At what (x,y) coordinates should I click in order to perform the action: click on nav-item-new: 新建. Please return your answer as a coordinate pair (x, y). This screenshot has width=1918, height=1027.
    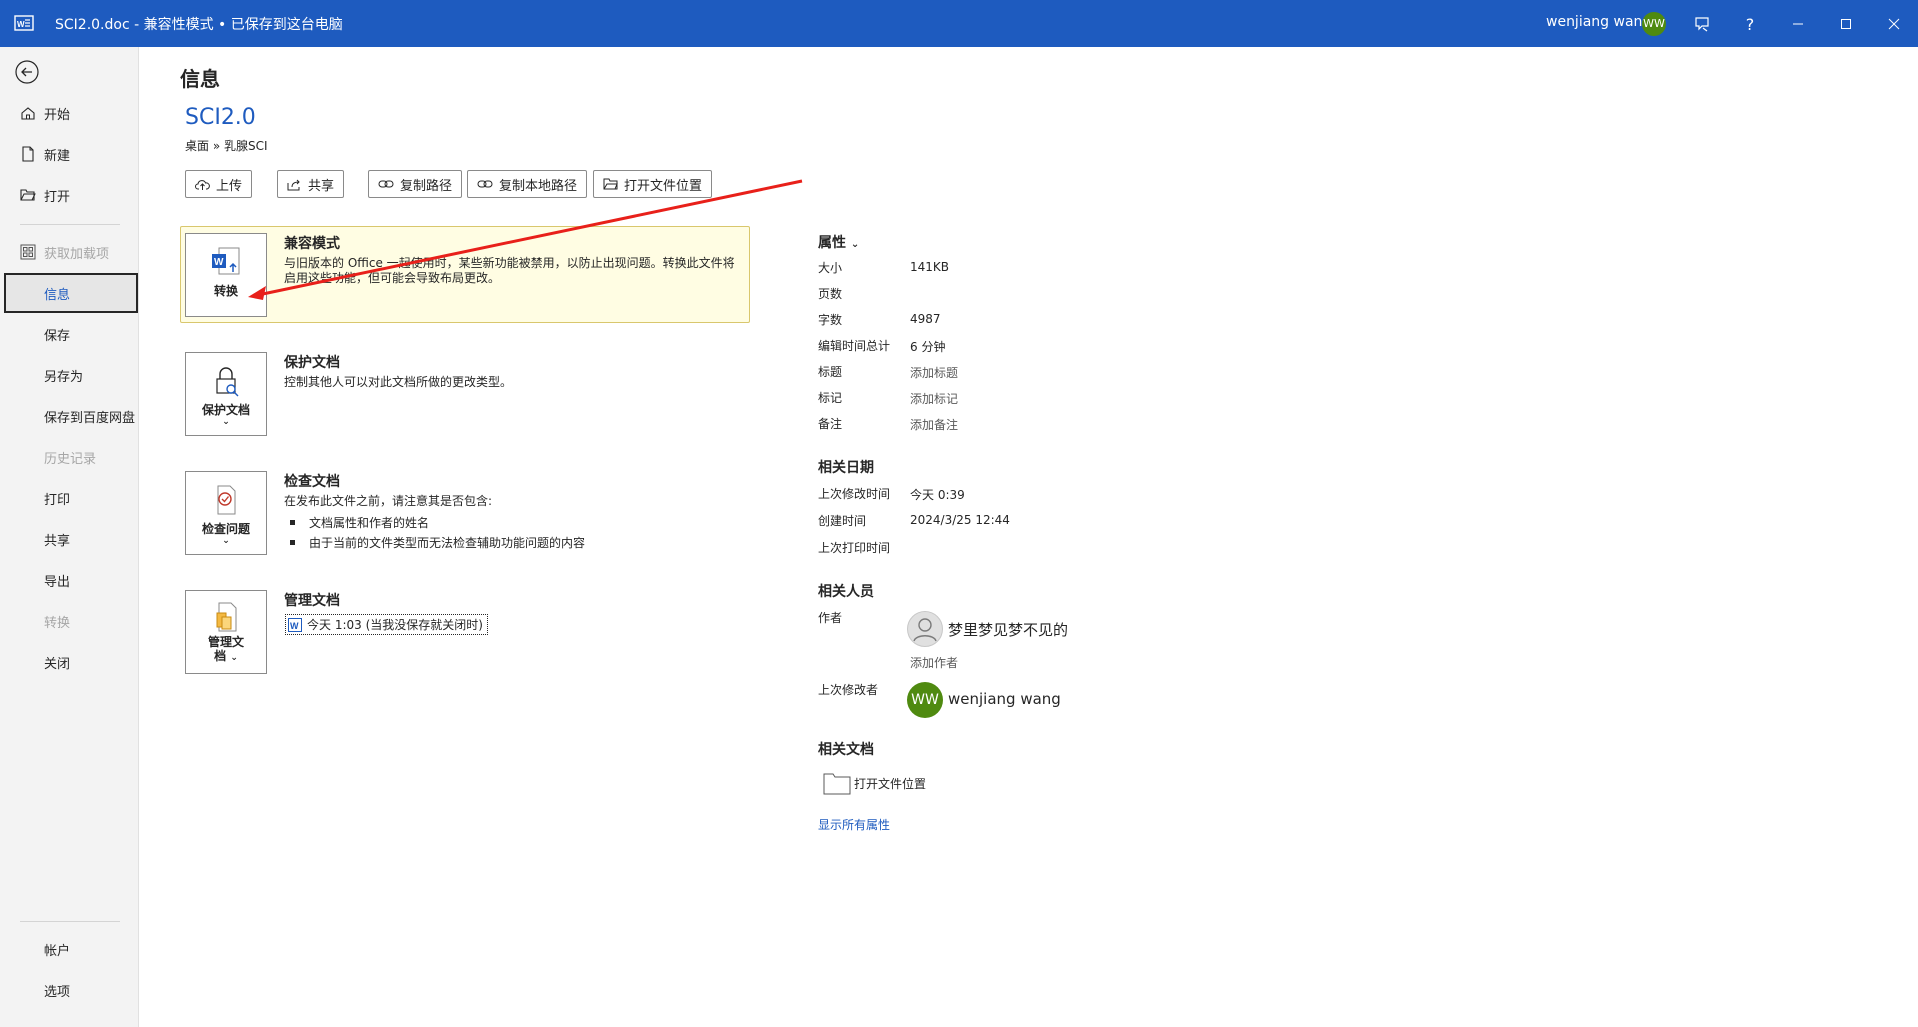
    Looking at the image, I should click on (69, 154).